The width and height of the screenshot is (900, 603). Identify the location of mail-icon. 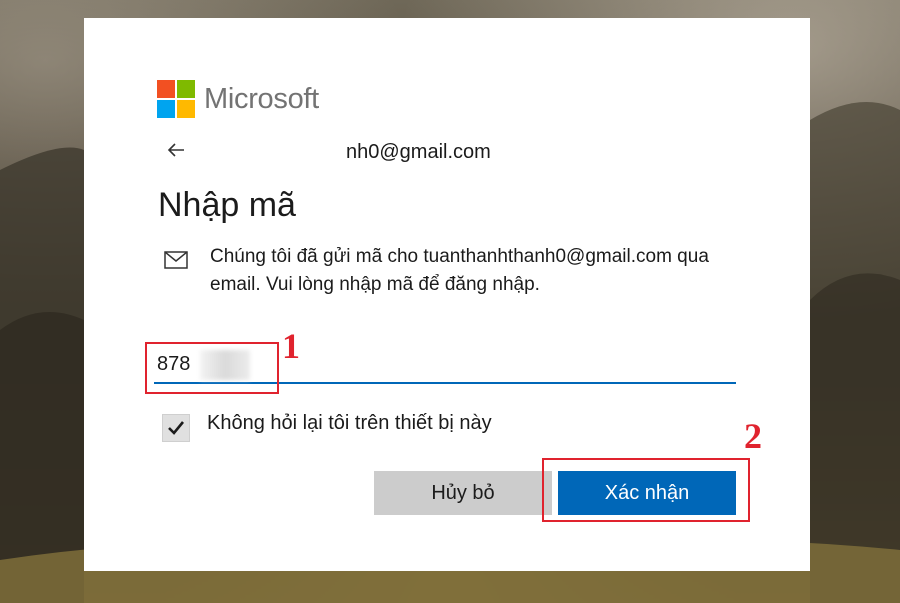
(176, 260).